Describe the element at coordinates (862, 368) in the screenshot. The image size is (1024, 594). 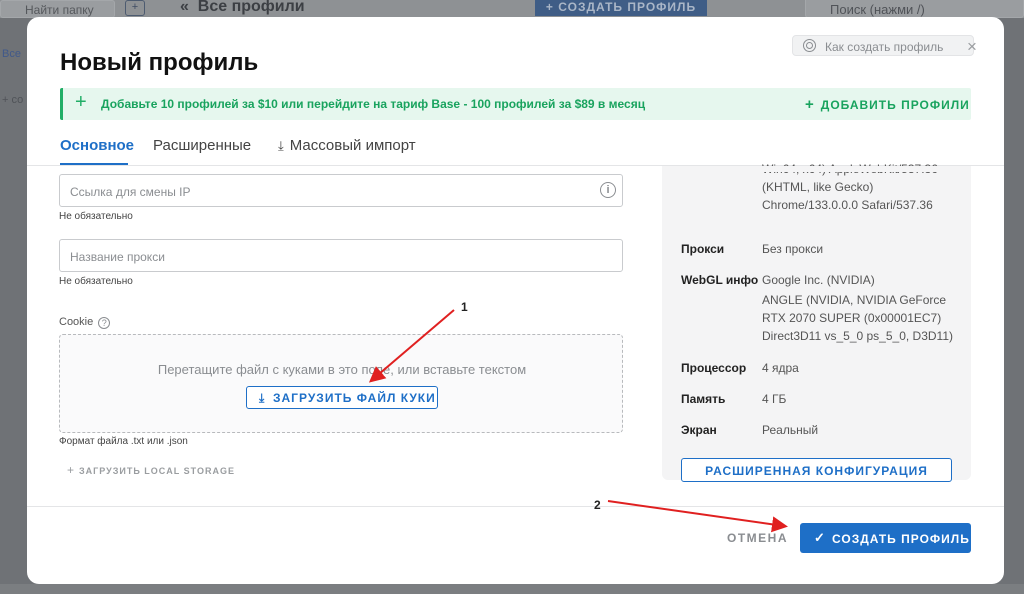
I see `cpu-value: 4 ядра` at that location.